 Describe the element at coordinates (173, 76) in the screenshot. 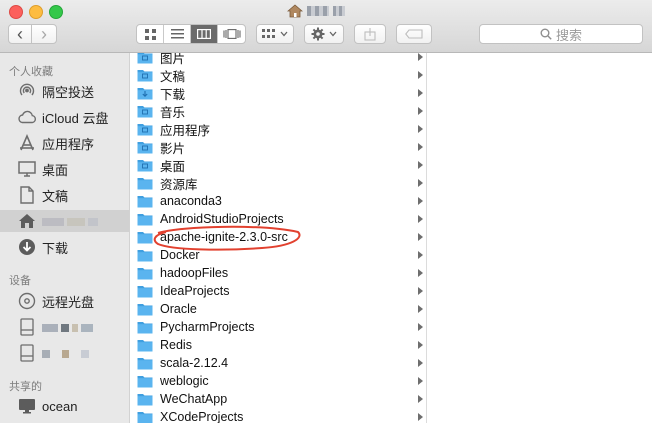

I see `folder-name: 文稿` at that location.